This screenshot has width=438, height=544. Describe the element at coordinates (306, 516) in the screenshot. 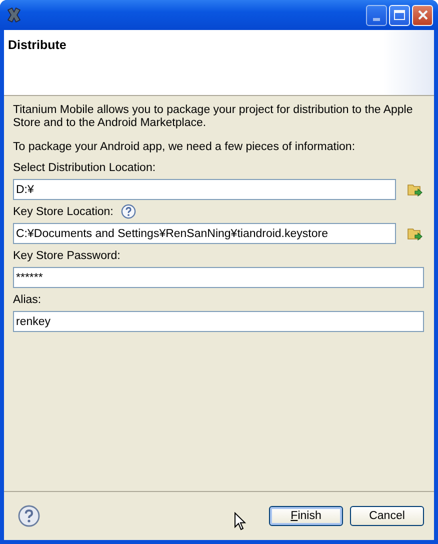

I see `dialog-button: Finish` at that location.